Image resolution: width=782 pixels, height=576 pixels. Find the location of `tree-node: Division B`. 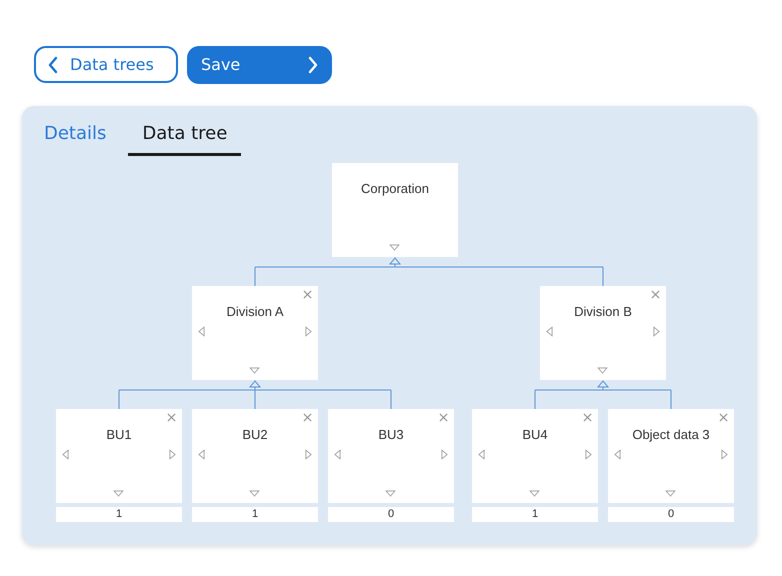

tree-node: Division B is located at coordinates (603, 333).